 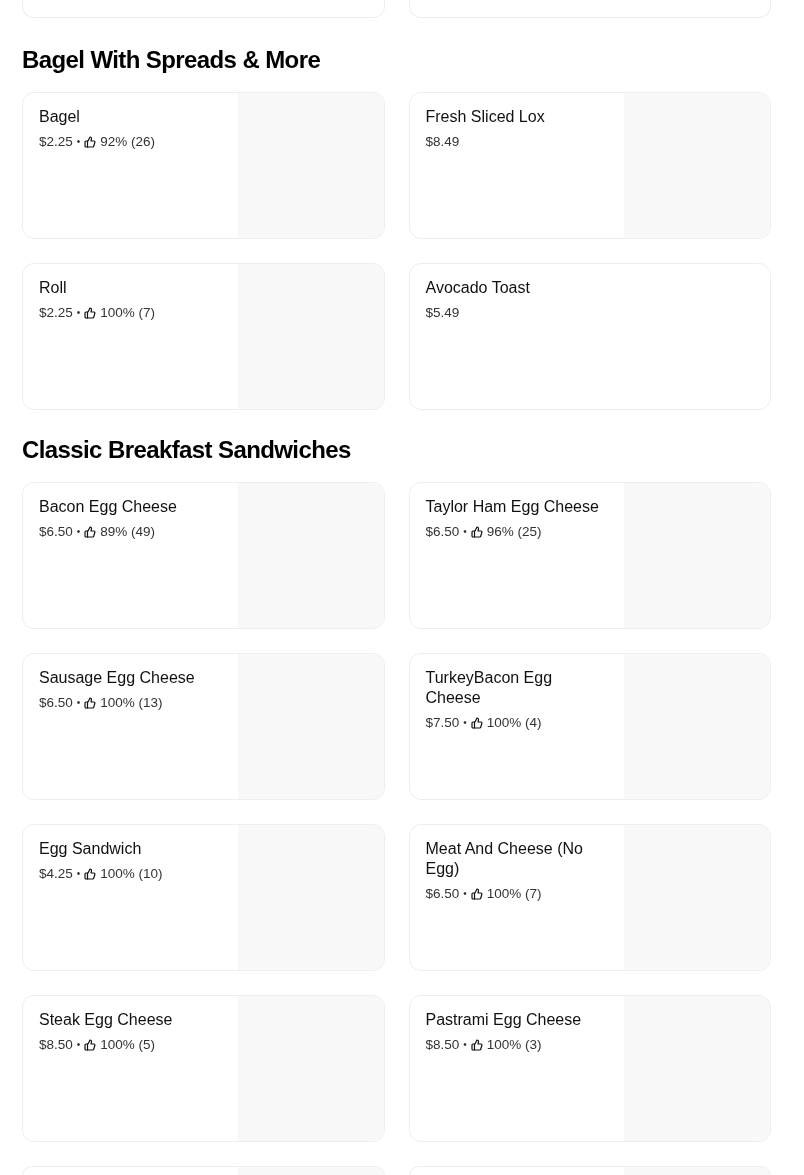 What do you see at coordinates (489, 688) in the screenshot?
I see `item-name: TurkeyBacon Egg Cheese` at bounding box center [489, 688].